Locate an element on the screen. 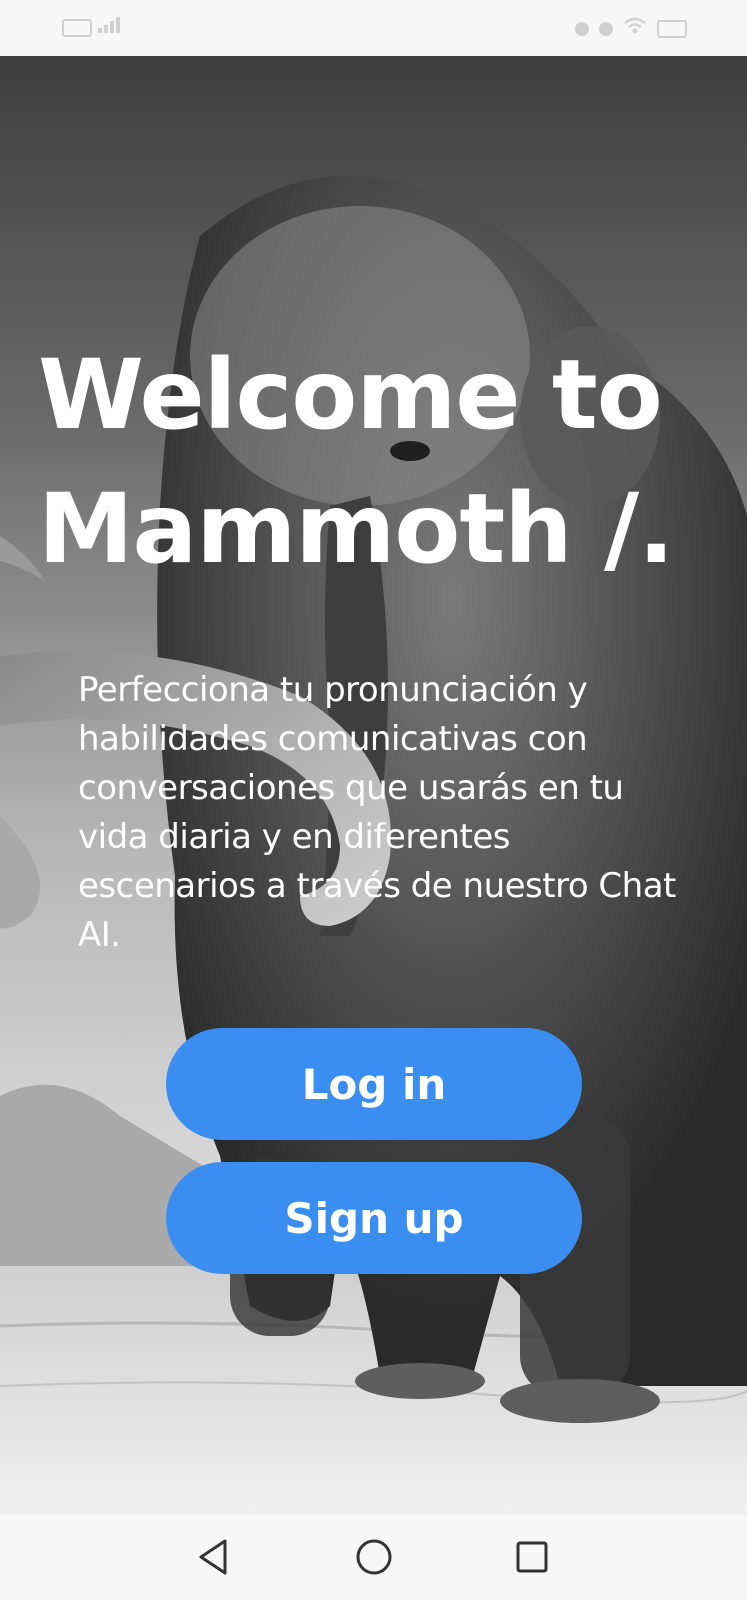  location-icon is located at coordinates (606, 28).